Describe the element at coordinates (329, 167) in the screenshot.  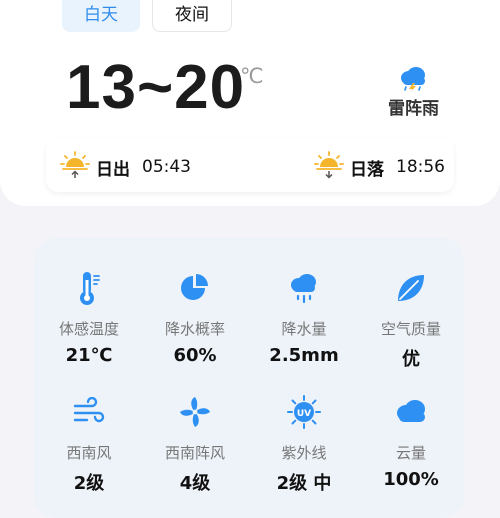
I see `sunset-icon` at that location.